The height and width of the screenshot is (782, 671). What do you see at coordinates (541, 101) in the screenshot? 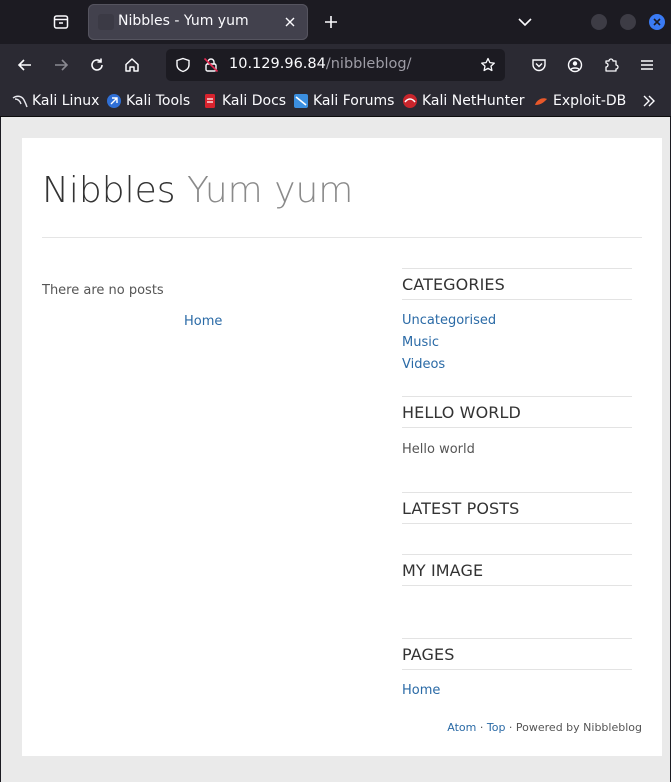
I see `exploit-db-icon` at bounding box center [541, 101].